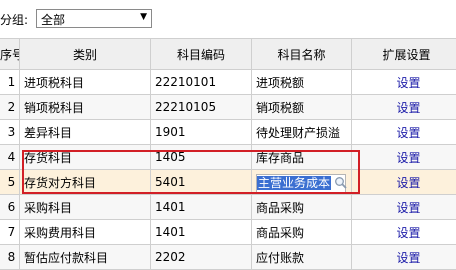 The image size is (456, 270). What do you see at coordinates (85, 82) in the screenshot?
I see `row-category: 进项税科目` at bounding box center [85, 82].